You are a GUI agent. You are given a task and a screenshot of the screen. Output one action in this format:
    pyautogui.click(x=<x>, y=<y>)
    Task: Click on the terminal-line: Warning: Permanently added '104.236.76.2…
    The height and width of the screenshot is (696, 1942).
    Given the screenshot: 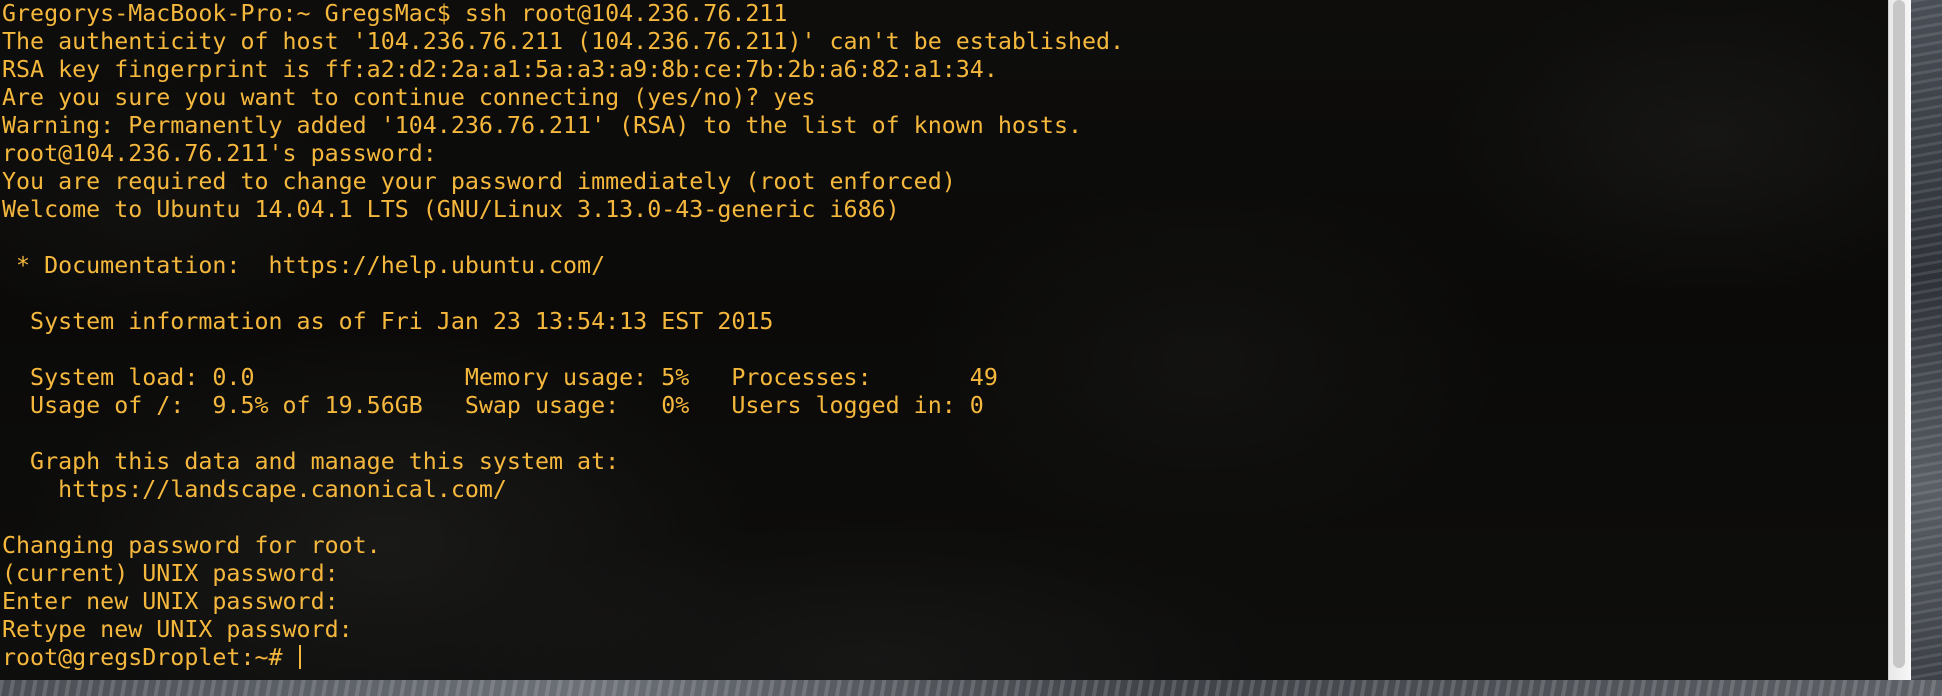 What is the action you would take?
    pyautogui.click(x=542, y=125)
    